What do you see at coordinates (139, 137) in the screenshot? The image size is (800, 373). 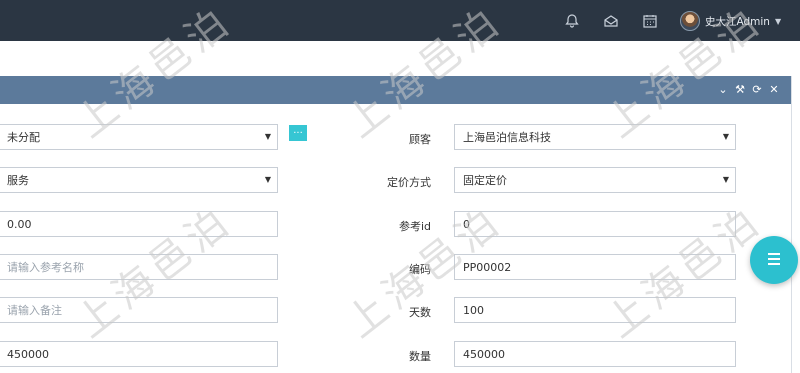 I see `assign-select: 未分配 ▼` at bounding box center [139, 137].